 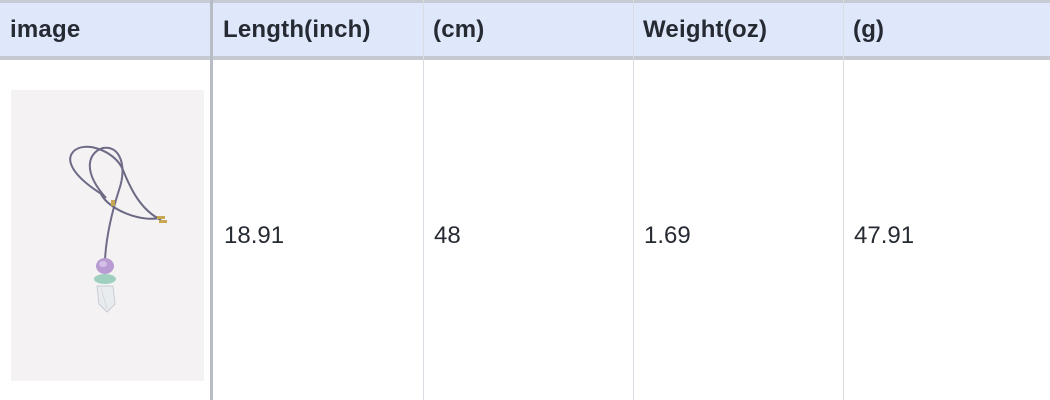 What do you see at coordinates (528, 29) in the screenshot?
I see `column-header-length-cm: (cm)` at bounding box center [528, 29].